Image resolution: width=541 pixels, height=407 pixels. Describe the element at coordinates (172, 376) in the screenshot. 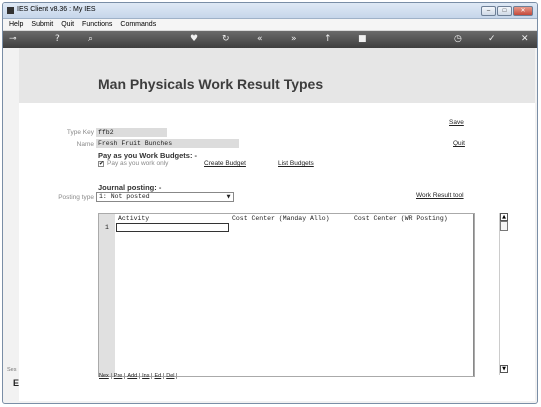

I see `delete-row-button: Del` at that location.